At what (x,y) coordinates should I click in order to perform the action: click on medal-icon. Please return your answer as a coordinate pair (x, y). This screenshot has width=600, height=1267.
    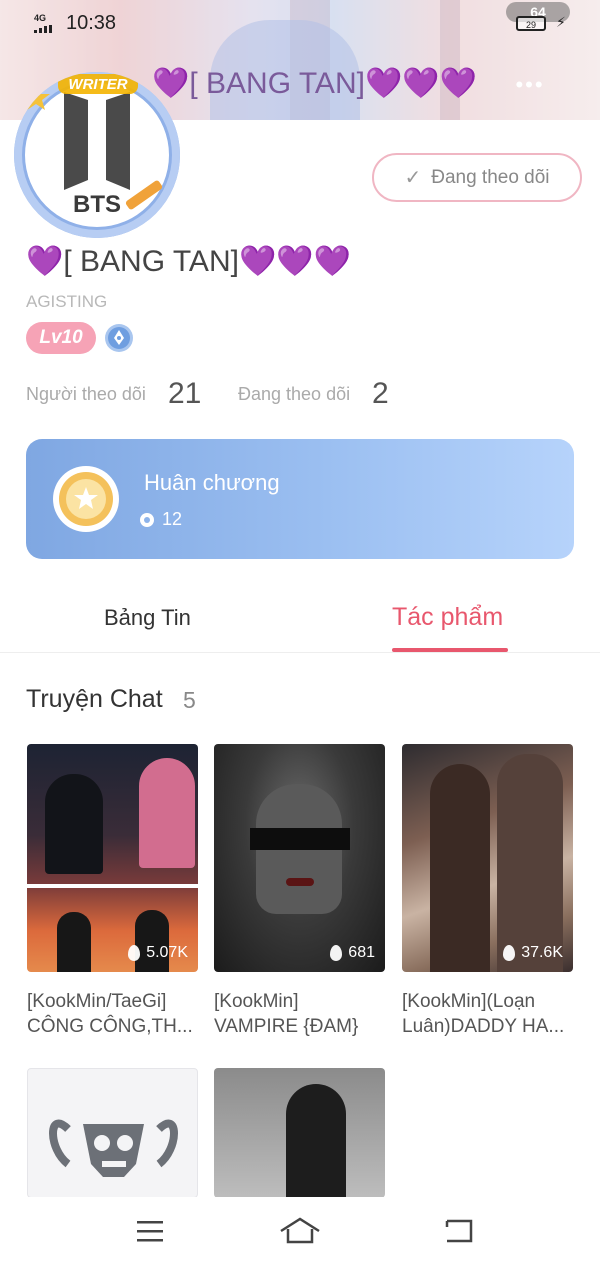
    Looking at the image, I should click on (86, 499).